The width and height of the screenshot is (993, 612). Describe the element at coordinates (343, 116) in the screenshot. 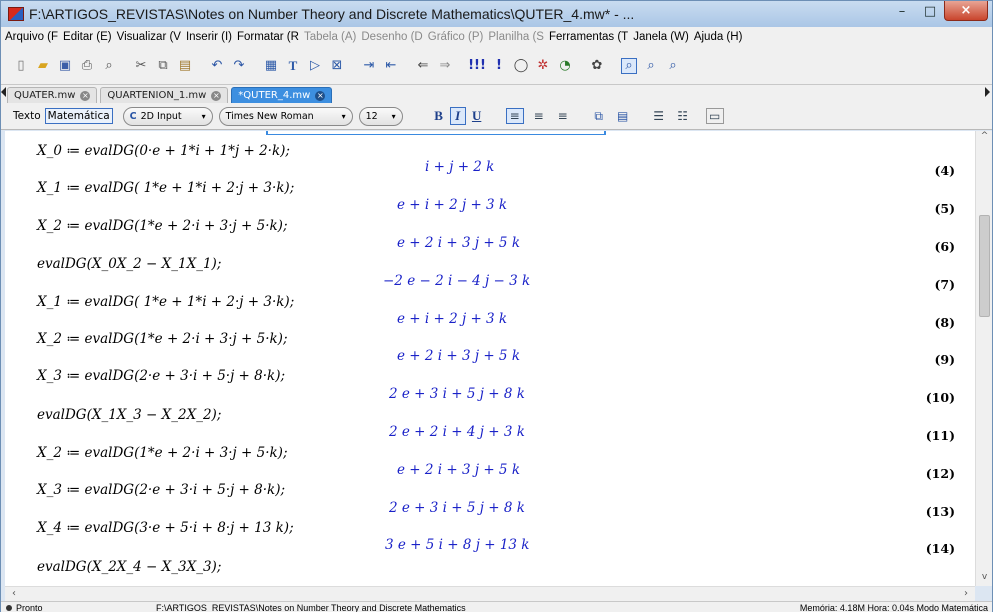

I see `chevron-down-icon: ▾` at that location.